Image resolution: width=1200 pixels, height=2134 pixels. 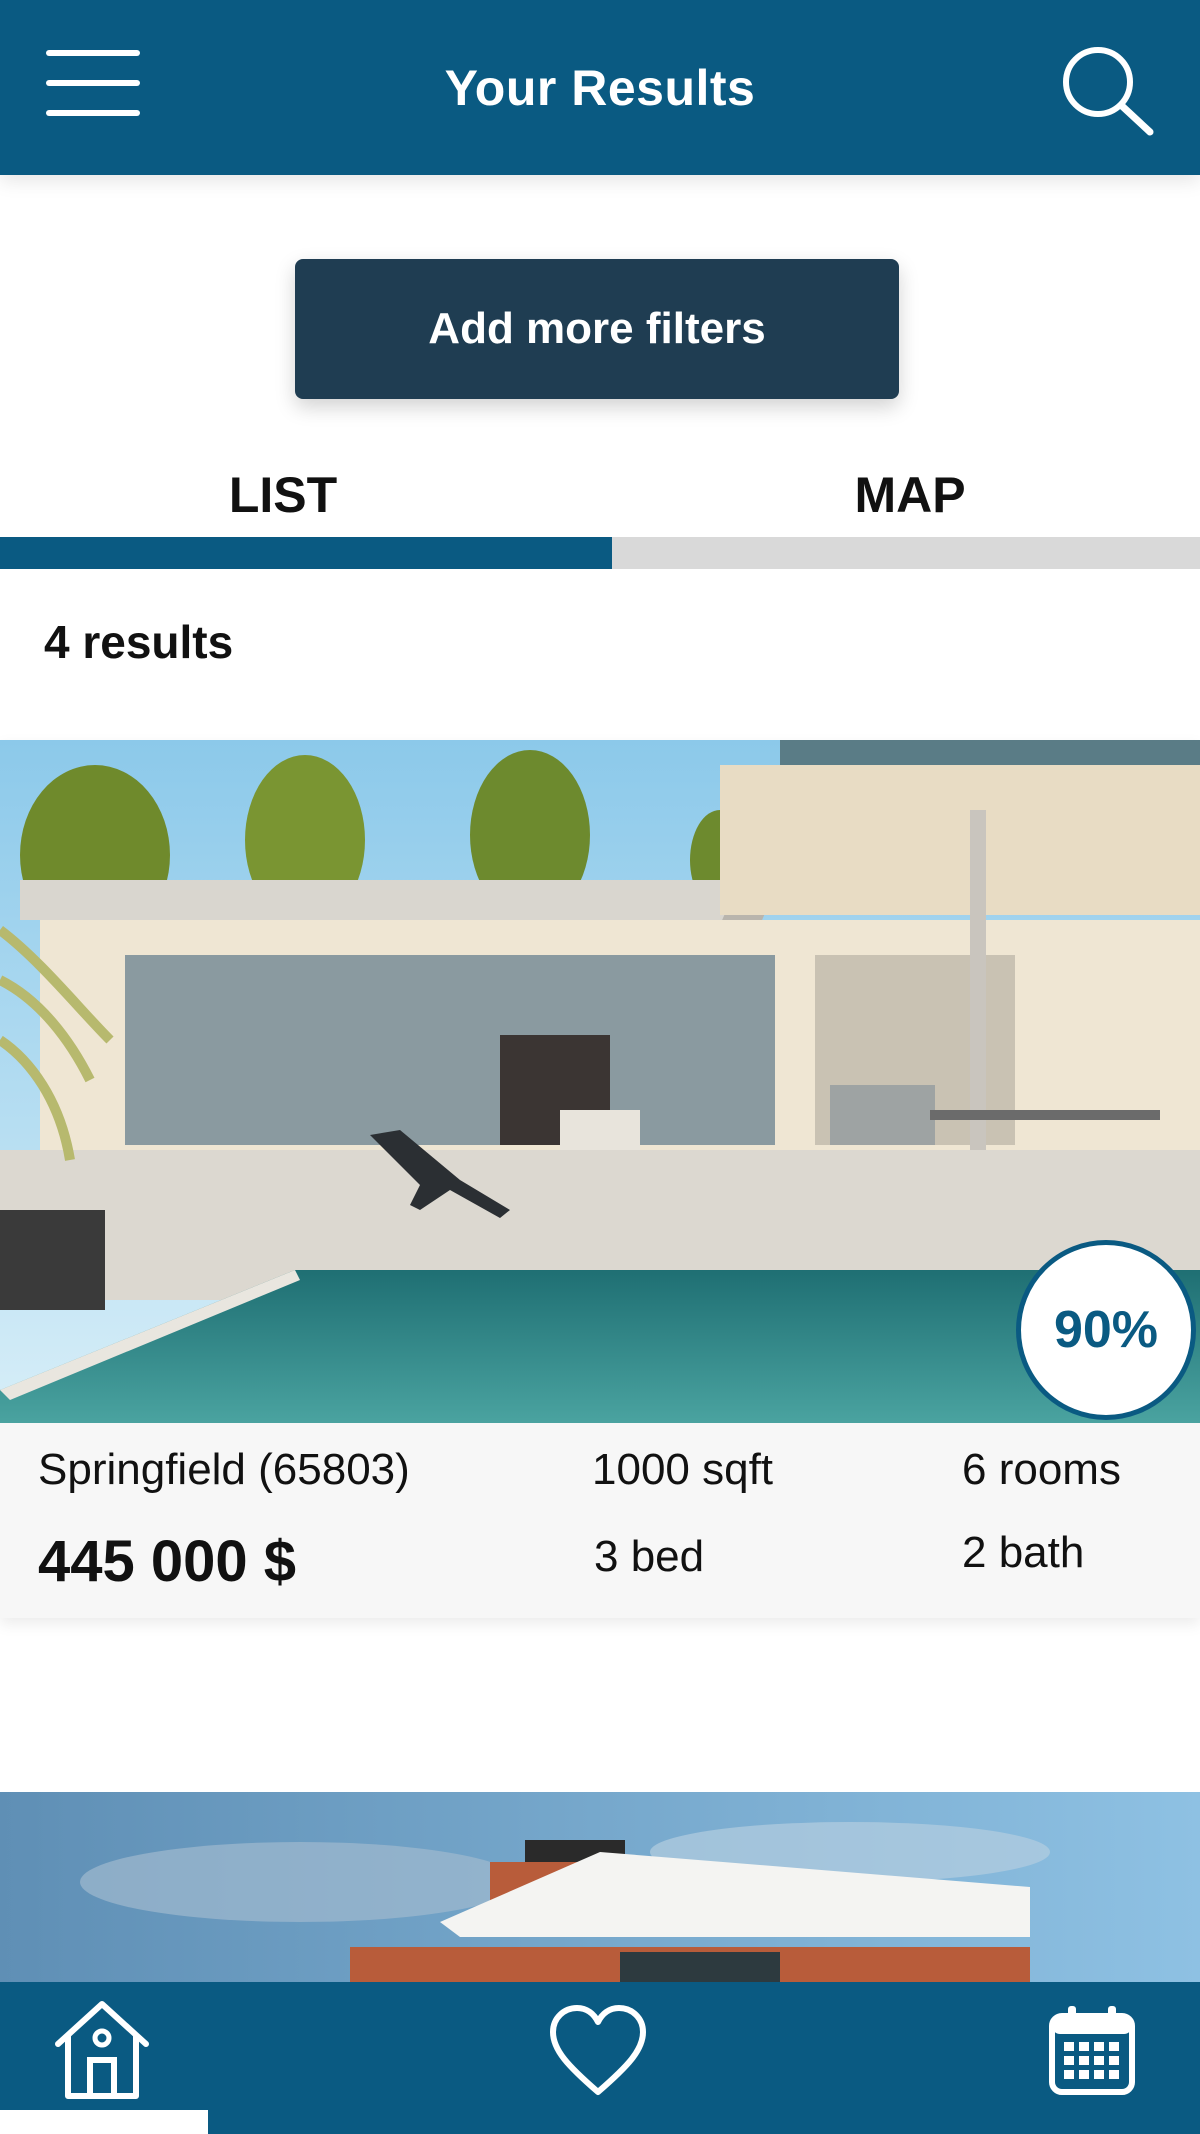 What do you see at coordinates (139, 642) in the screenshot?
I see `results-count: 4 results` at bounding box center [139, 642].